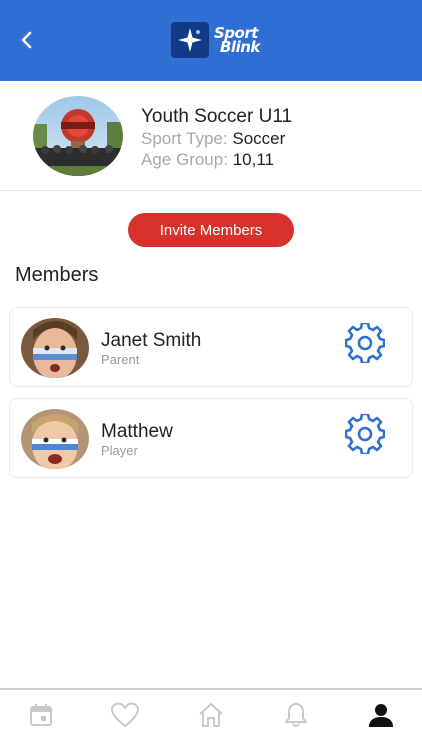 The width and height of the screenshot is (422, 750). What do you see at coordinates (184, 138) in the screenshot?
I see `sport-type-label: Sport Type:` at bounding box center [184, 138].